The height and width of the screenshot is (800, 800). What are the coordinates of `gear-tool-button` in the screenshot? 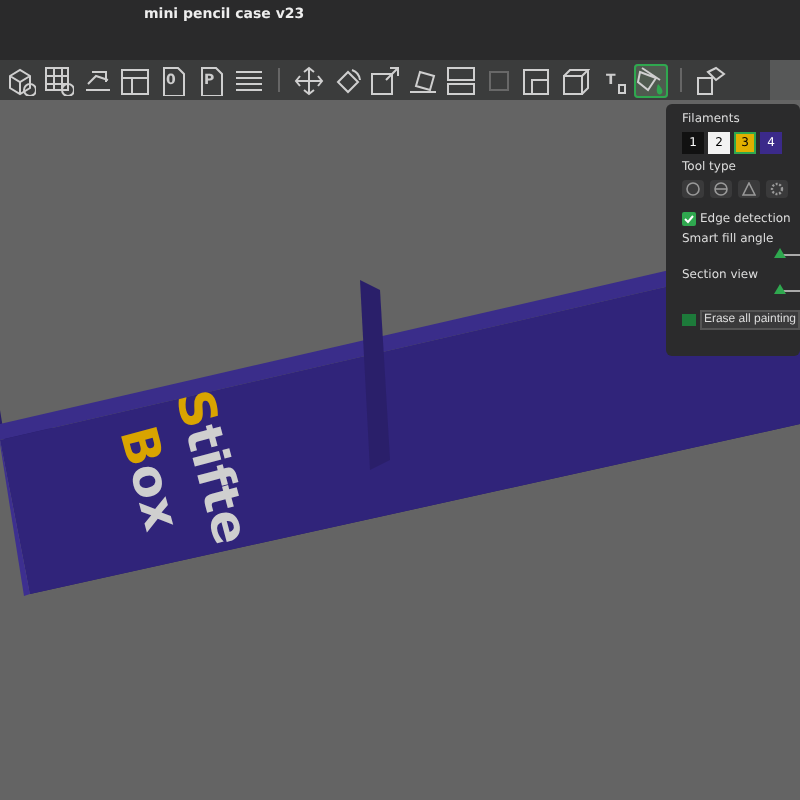 It's located at (777, 189).